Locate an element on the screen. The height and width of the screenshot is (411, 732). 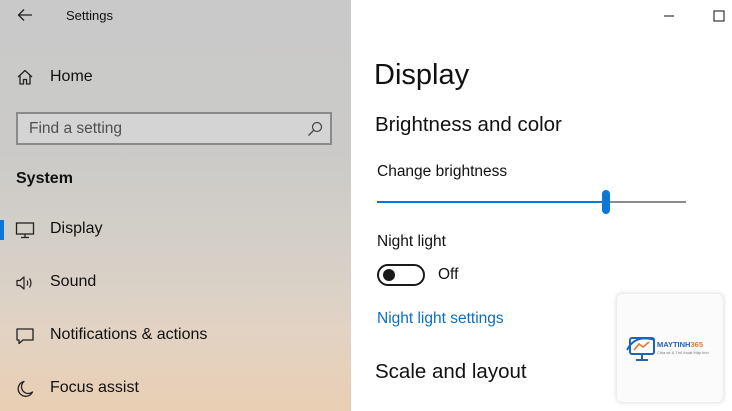
maximize-button is located at coordinates (719, 16).